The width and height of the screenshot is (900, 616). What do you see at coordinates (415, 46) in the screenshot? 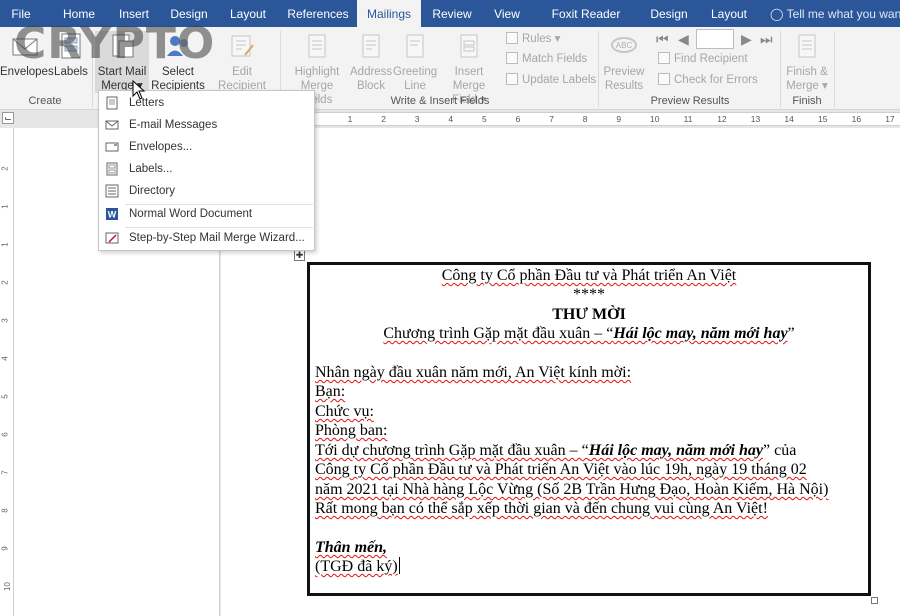
I see `greeting-line-icon` at bounding box center [415, 46].